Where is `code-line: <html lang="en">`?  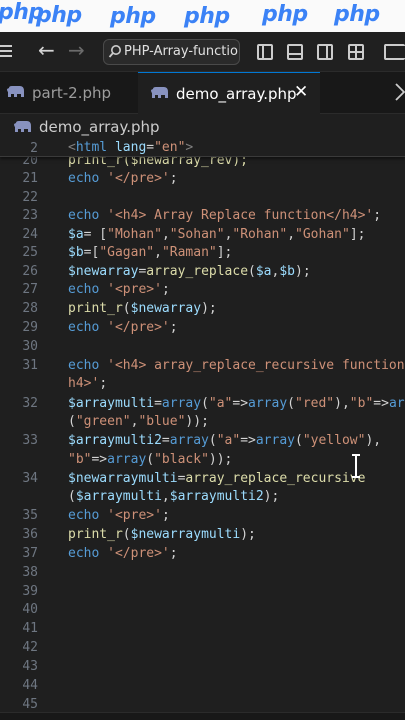
code-line: <html lang="en"> is located at coordinates (131, 147).